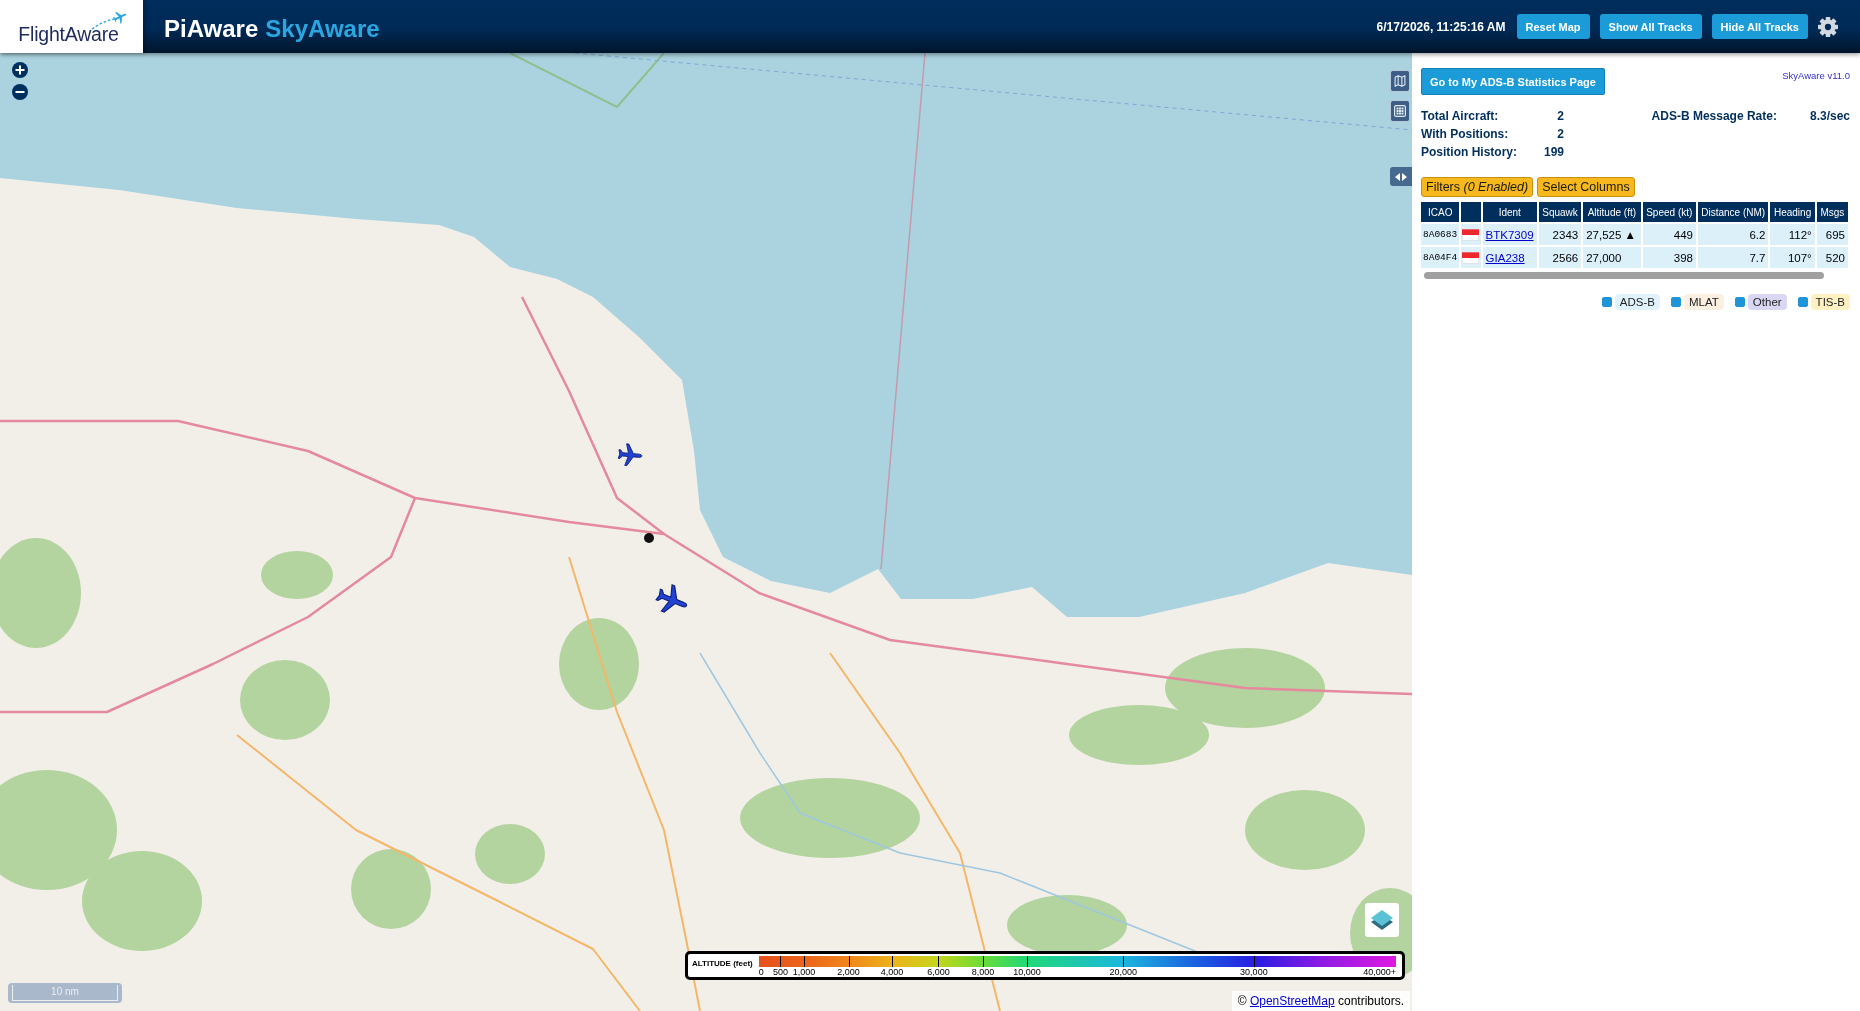 Image resolution: width=1860 pixels, height=1011 pixels. Describe the element at coordinates (1733, 212) in the screenshot. I see `column-header: Distance (NM)` at that location.